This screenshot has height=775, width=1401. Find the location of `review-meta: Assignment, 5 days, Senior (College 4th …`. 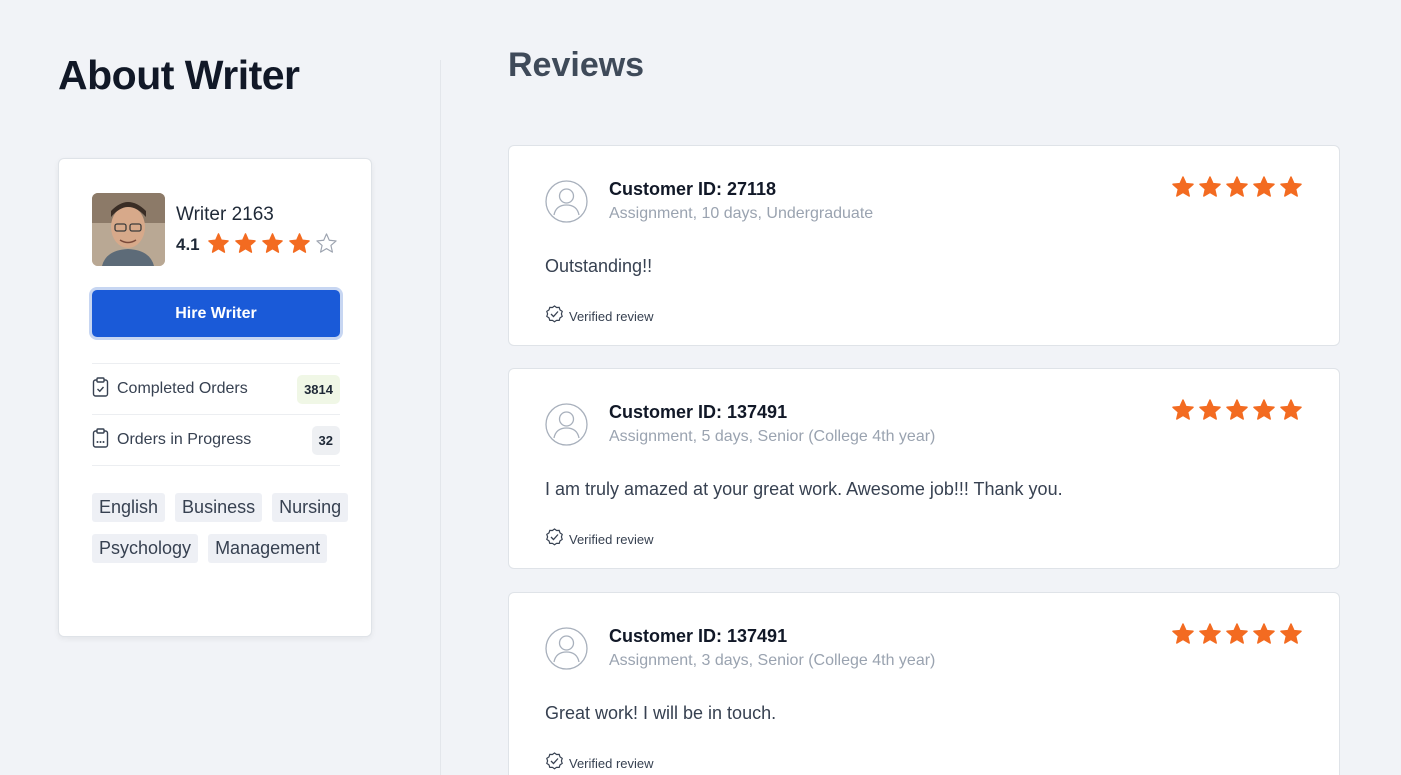

review-meta: Assignment, 5 days, Senior (College 4th … is located at coordinates (772, 436).